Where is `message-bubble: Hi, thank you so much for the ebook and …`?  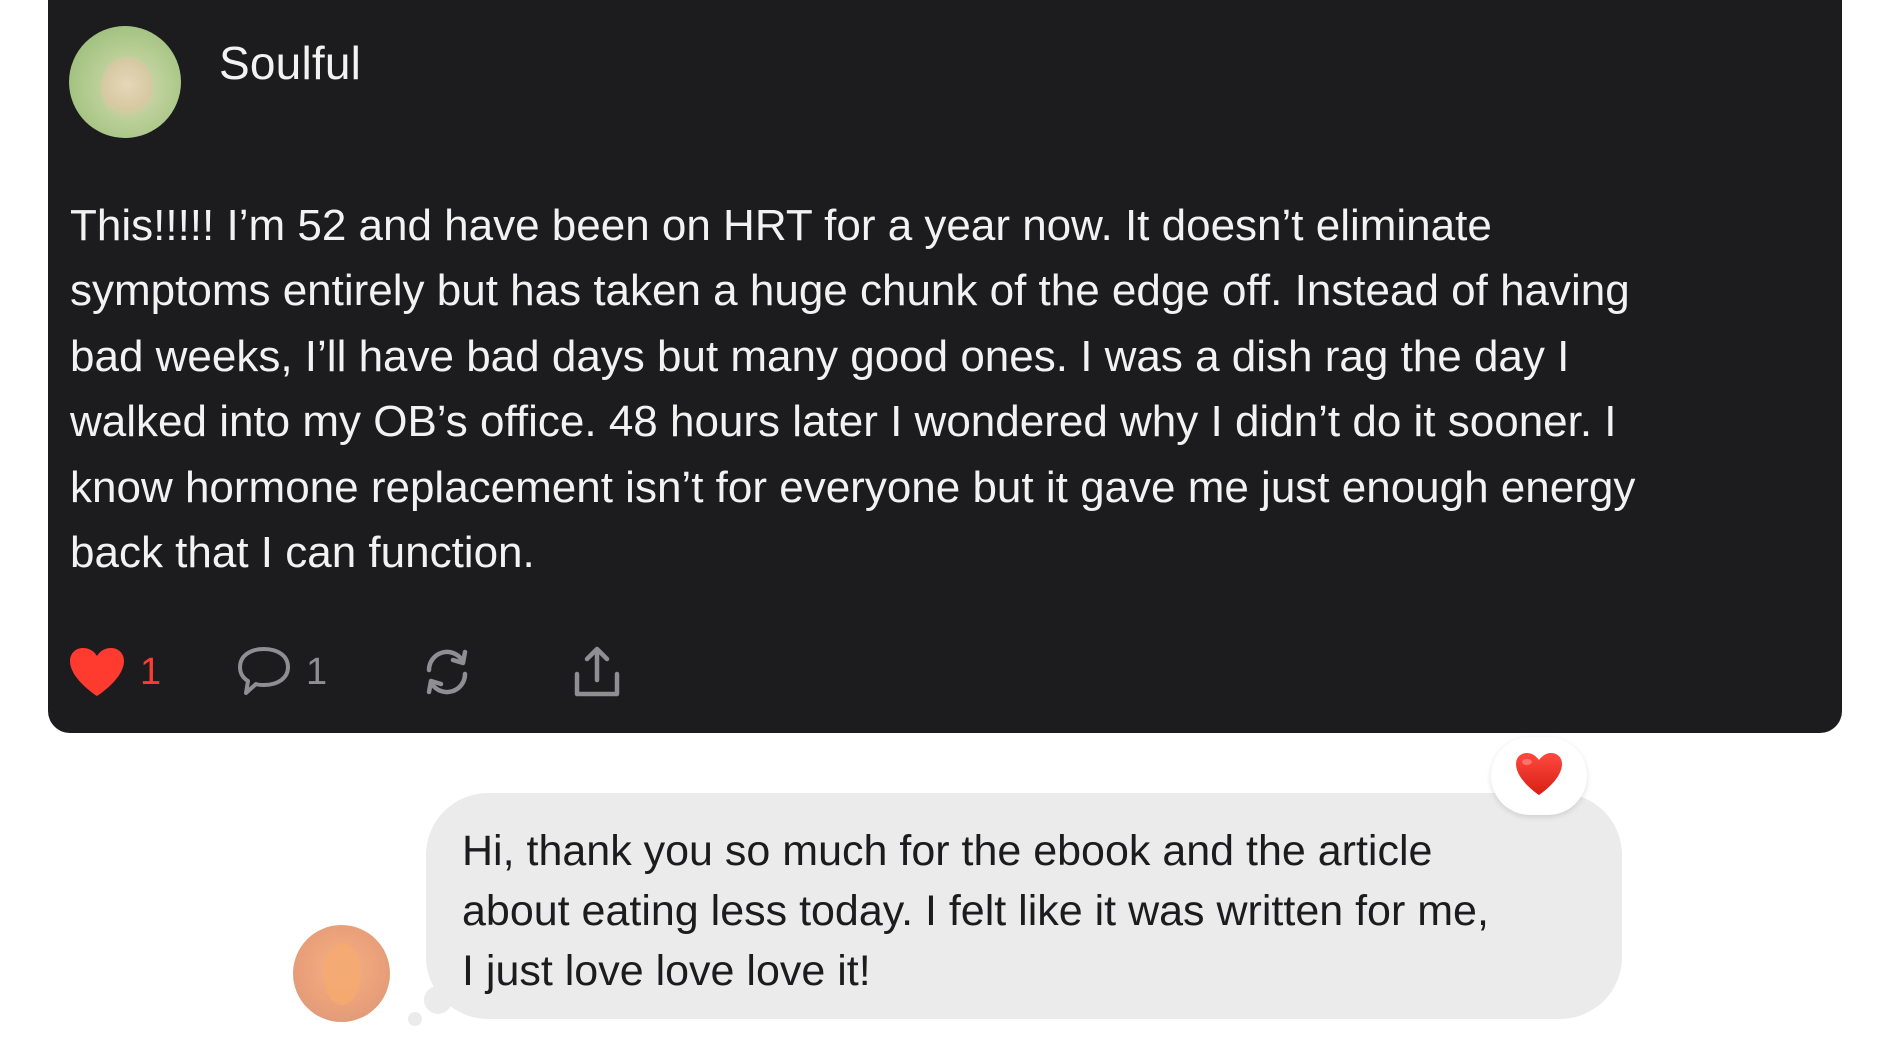 message-bubble: Hi, thank you so much for the ebook and … is located at coordinates (1024, 906).